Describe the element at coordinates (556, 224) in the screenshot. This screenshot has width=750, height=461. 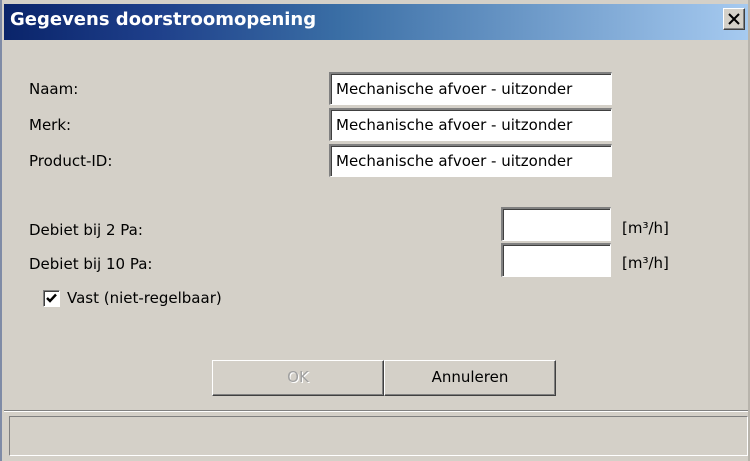
I see `debiet-2pa-field` at that location.